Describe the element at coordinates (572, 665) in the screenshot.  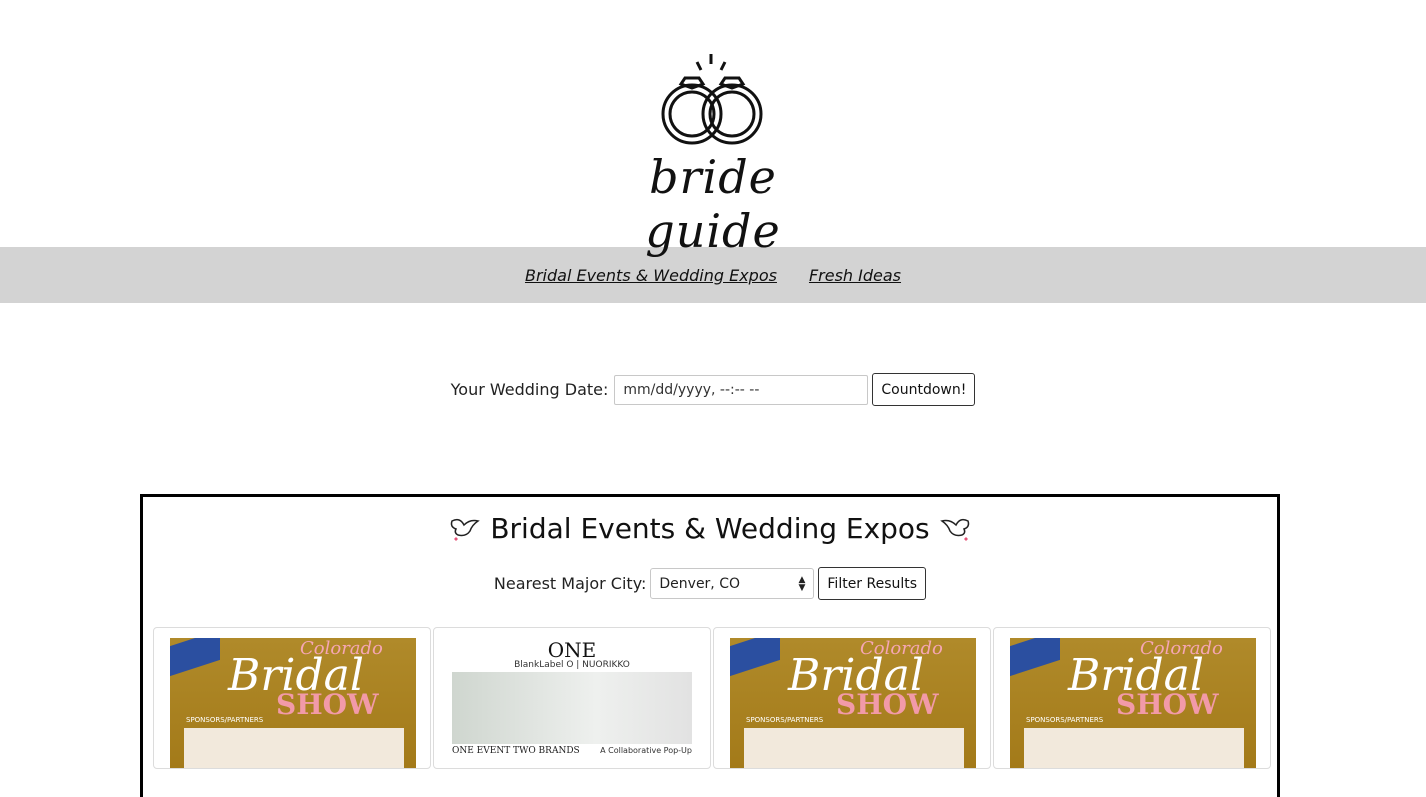
I see `poster-text: BlankLabel O | NUORIKKO` at that location.